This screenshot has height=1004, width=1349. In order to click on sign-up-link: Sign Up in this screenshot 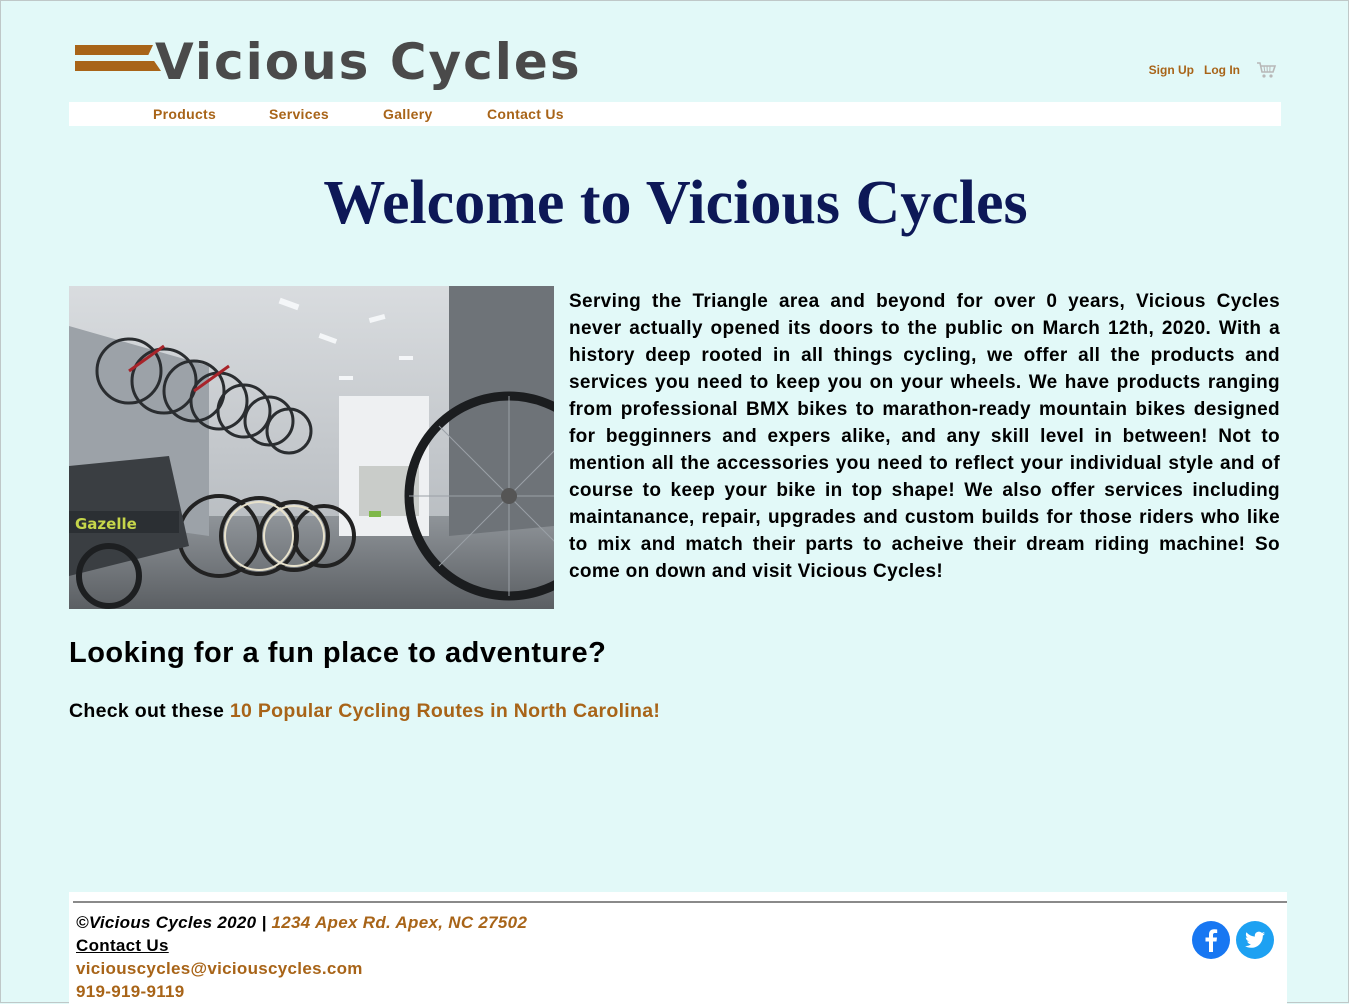, I will do `click(1171, 70)`.